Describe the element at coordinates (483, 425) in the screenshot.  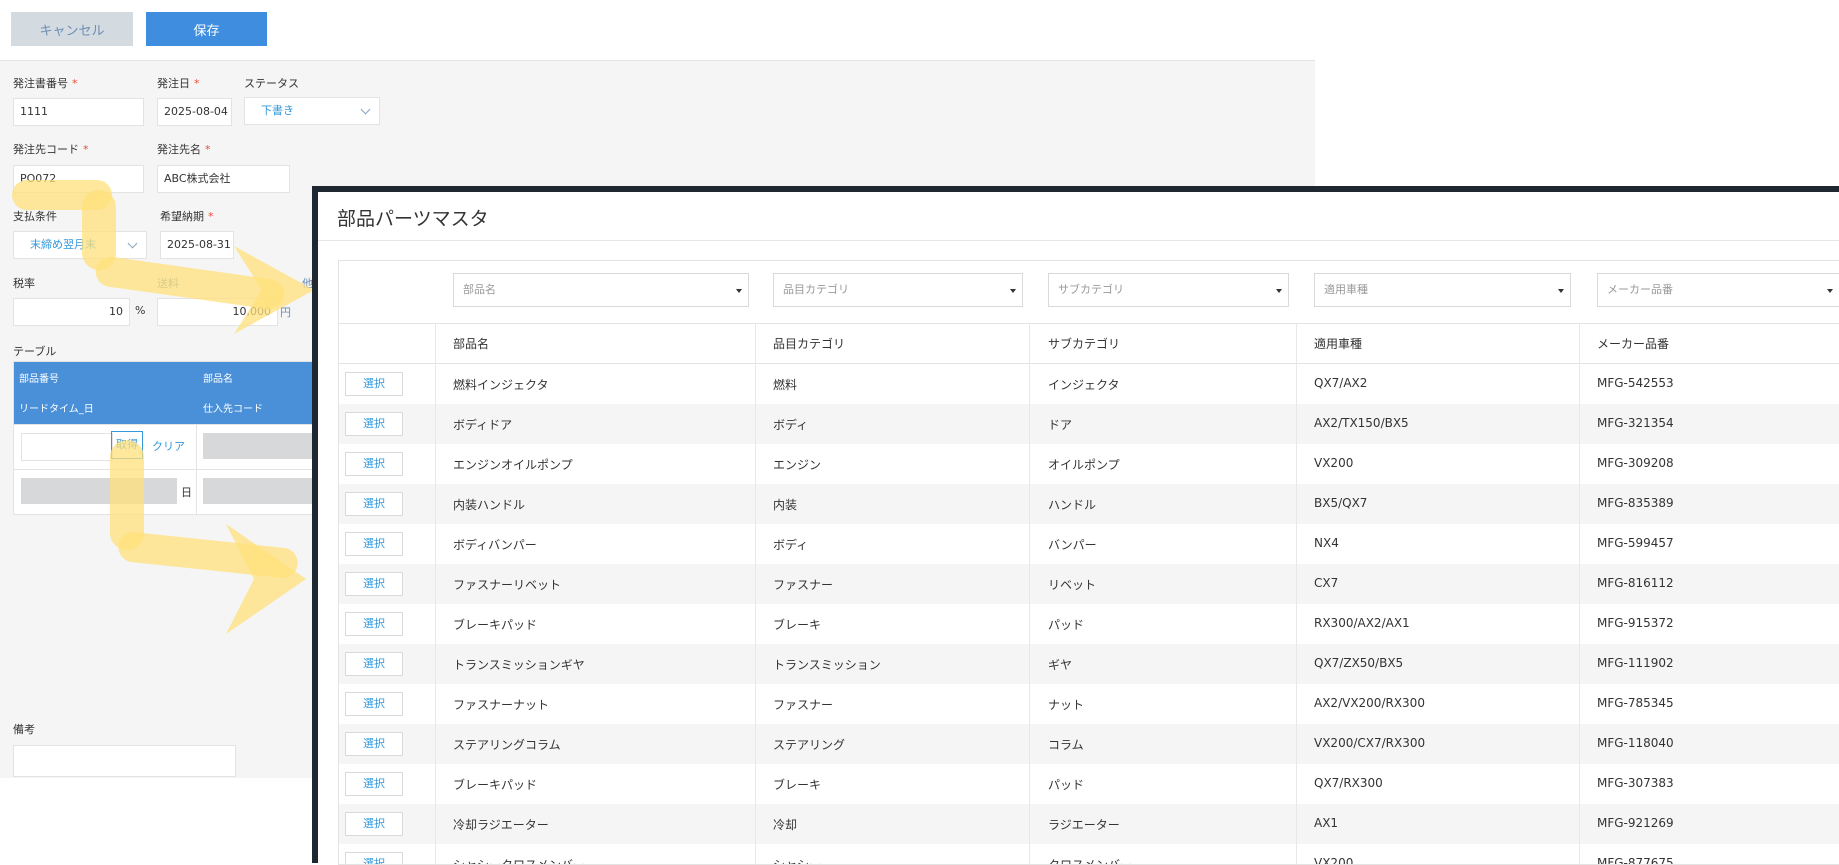
I see `cell-part-name: ボディドア` at that location.